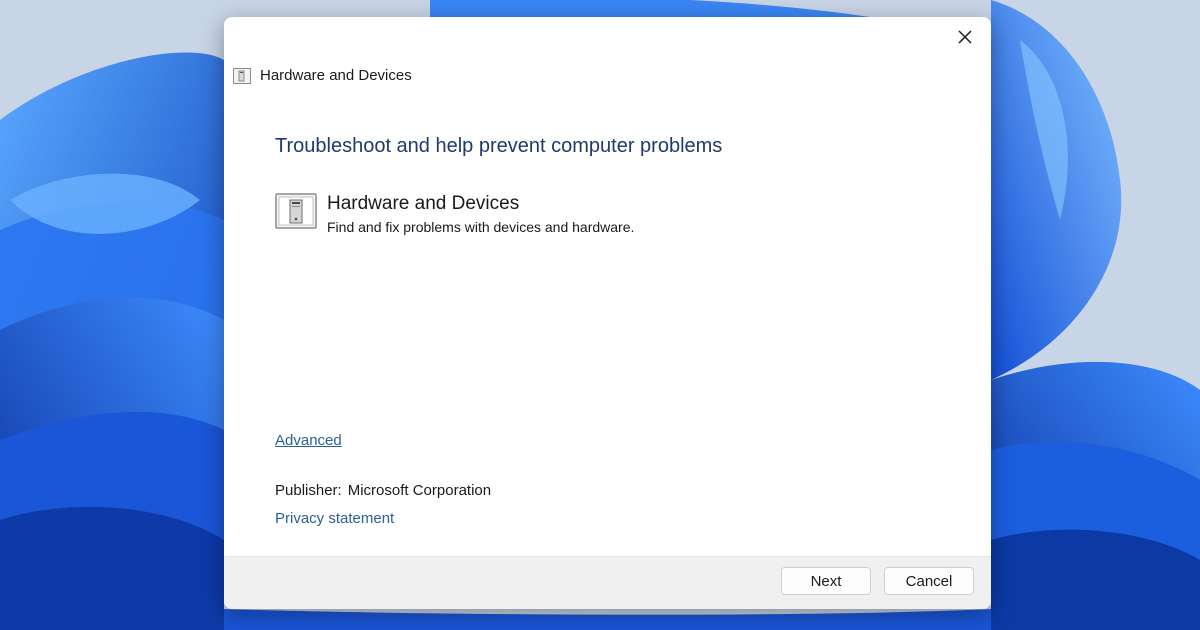  I want to click on close-icon, so click(965, 37).